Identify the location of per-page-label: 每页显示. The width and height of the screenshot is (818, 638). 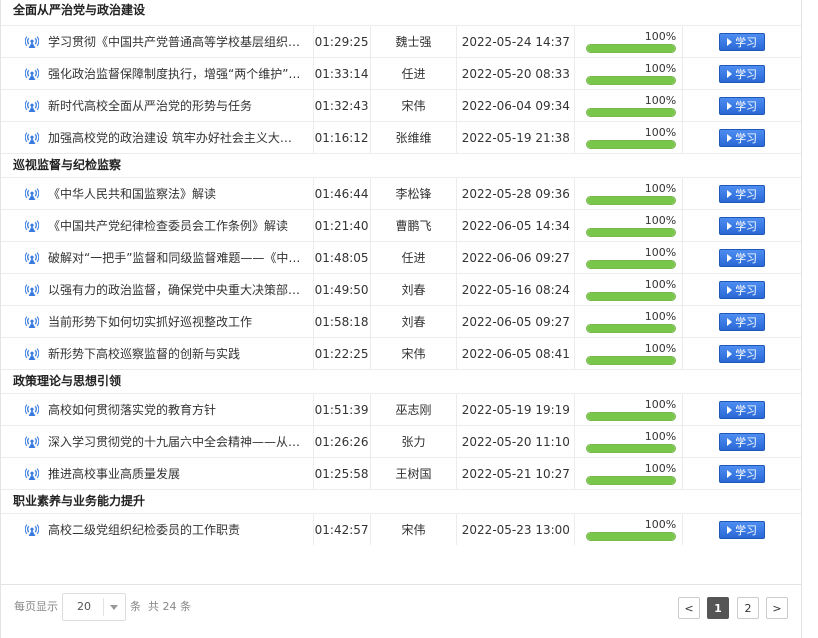
(36, 606).